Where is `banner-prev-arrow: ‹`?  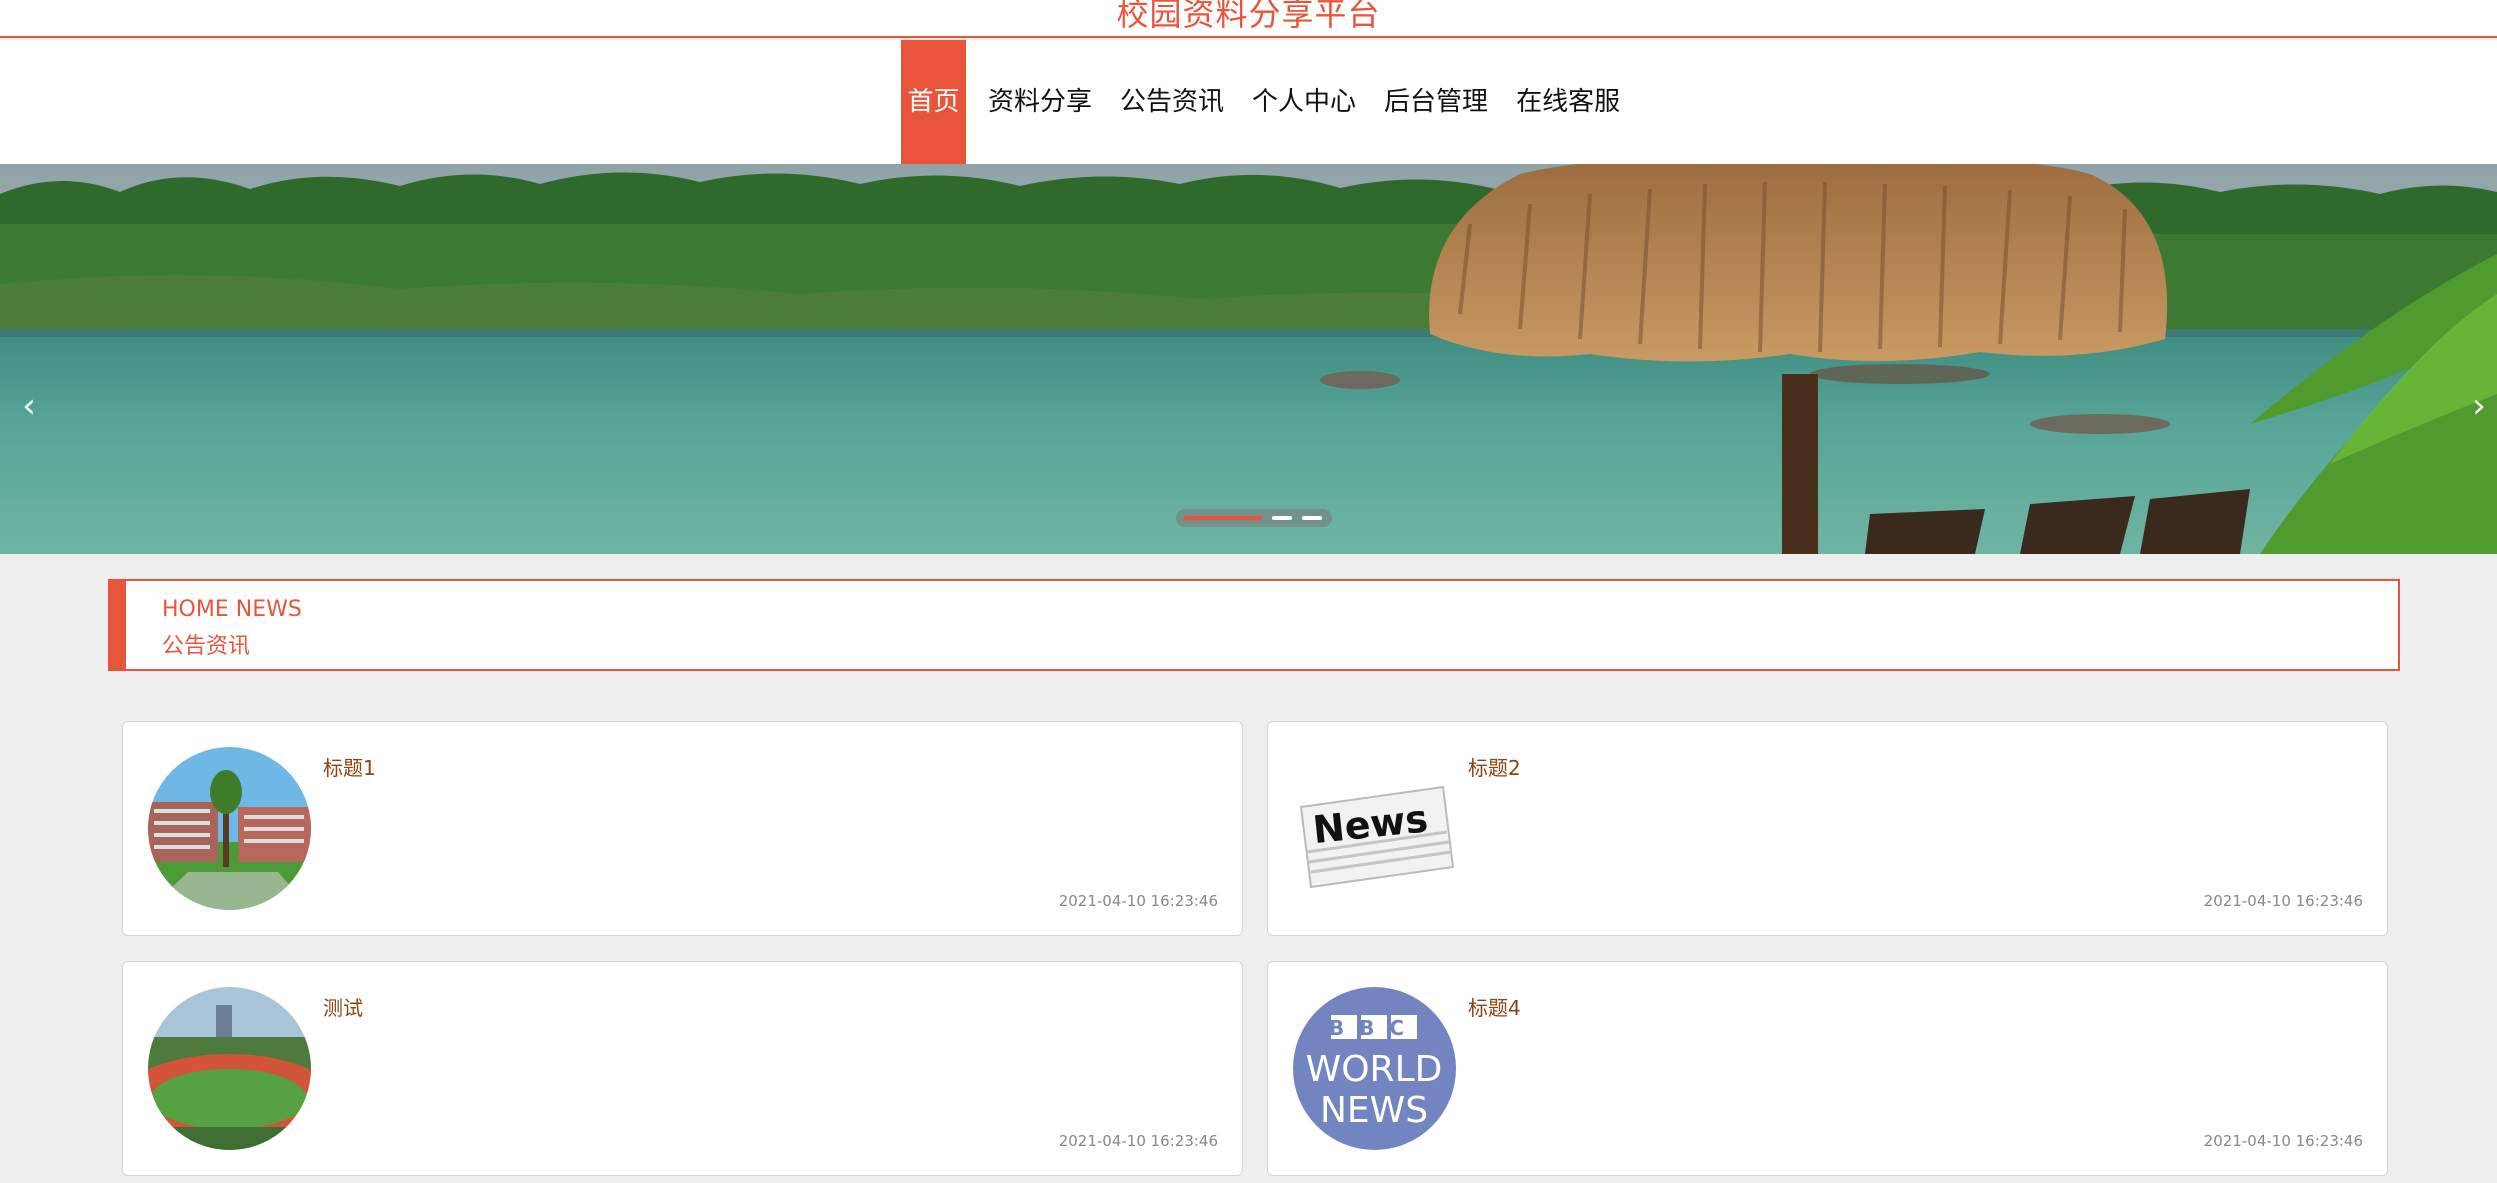 banner-prev-arrow: ‹ is located at coordinates (29, 406).